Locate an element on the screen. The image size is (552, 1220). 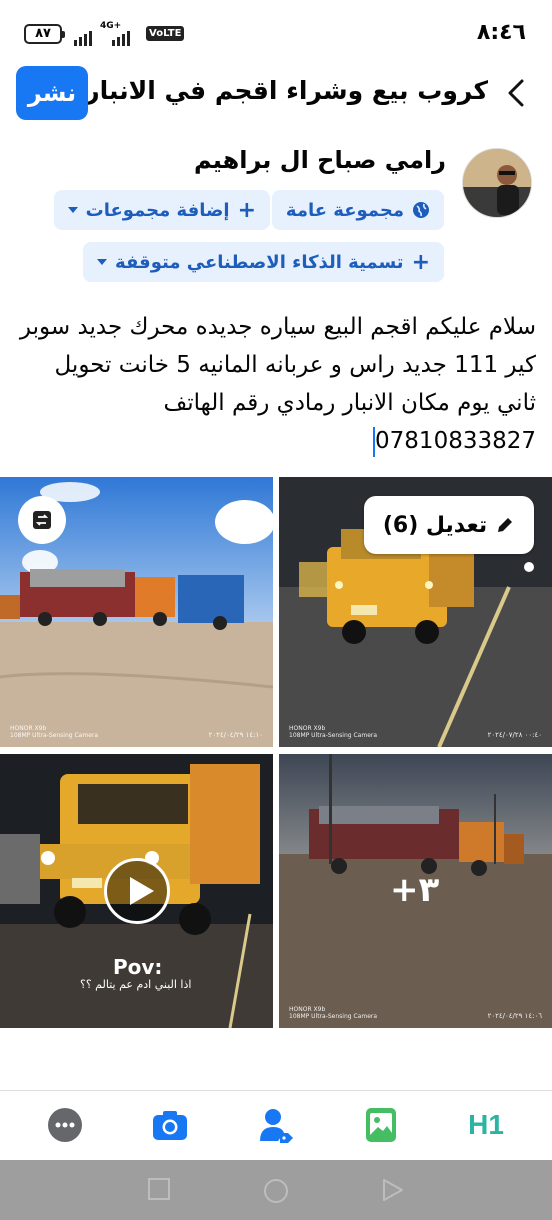
add-groups-button: + إضافة مجموعات is located at coordinates (161, 210).